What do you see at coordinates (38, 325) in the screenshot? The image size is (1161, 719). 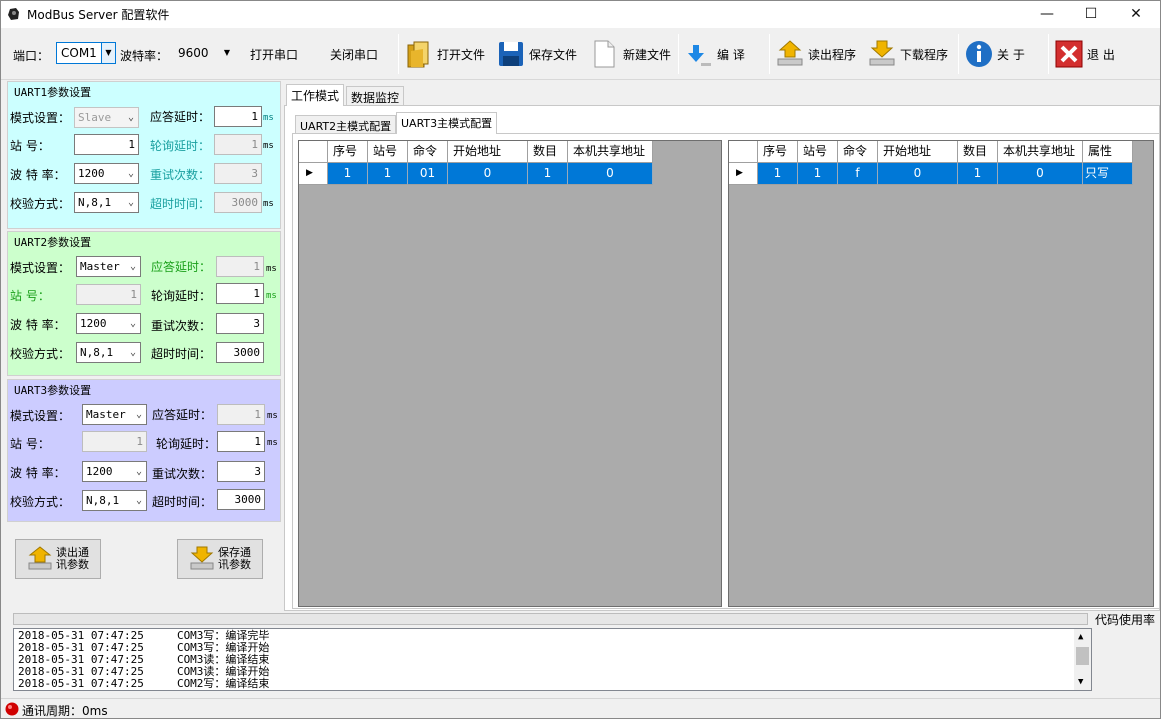 I see `uart2-baud-label: 波 特 率：` at bounding box center [38, 325].